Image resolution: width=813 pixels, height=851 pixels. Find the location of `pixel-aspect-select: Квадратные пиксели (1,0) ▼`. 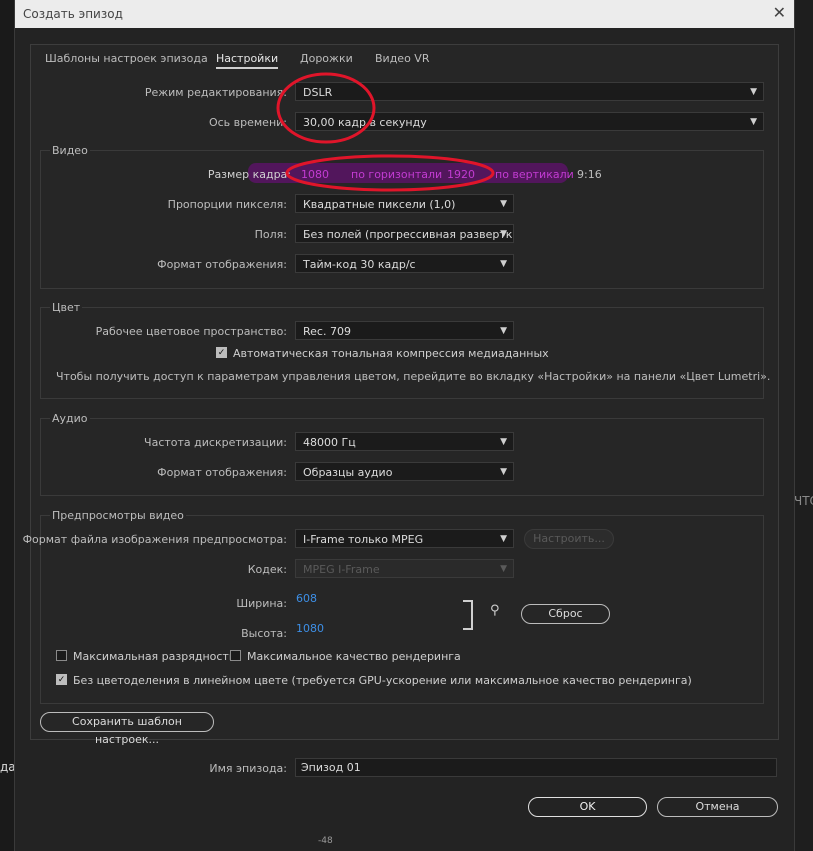

pixel-aspect-select: Квадратные пиксели (1,0) ▼ is located at coordinates (404, 203).